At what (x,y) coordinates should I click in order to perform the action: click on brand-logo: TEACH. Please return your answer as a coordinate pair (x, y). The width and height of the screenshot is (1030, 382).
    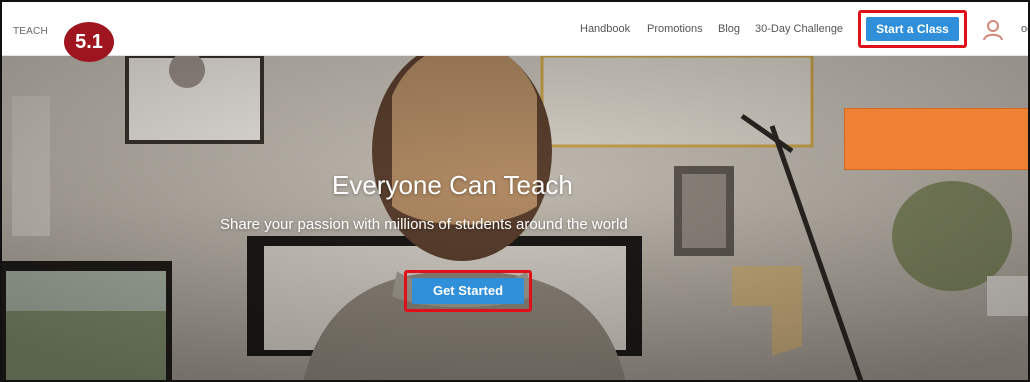
    Looking at the image, I should click on (30, 31).